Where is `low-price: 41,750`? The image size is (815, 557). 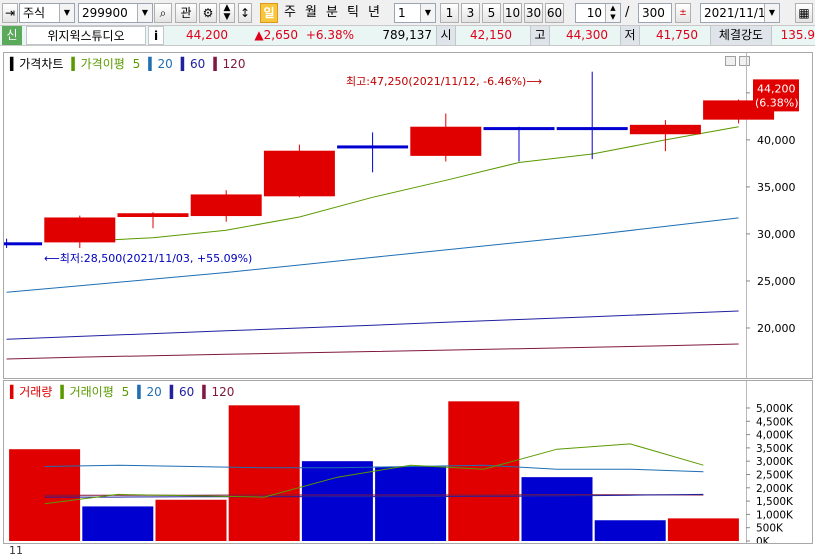
low-price: 41,750 is located at coordinates (677, 35).